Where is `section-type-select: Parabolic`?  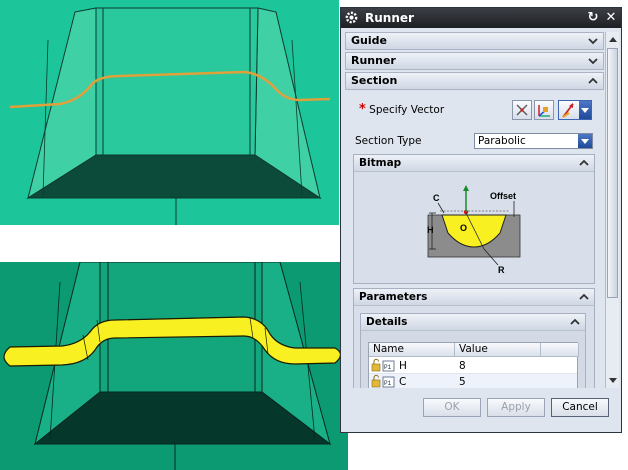 section-type-select: Parabolic is located at coordinates (533, 141).